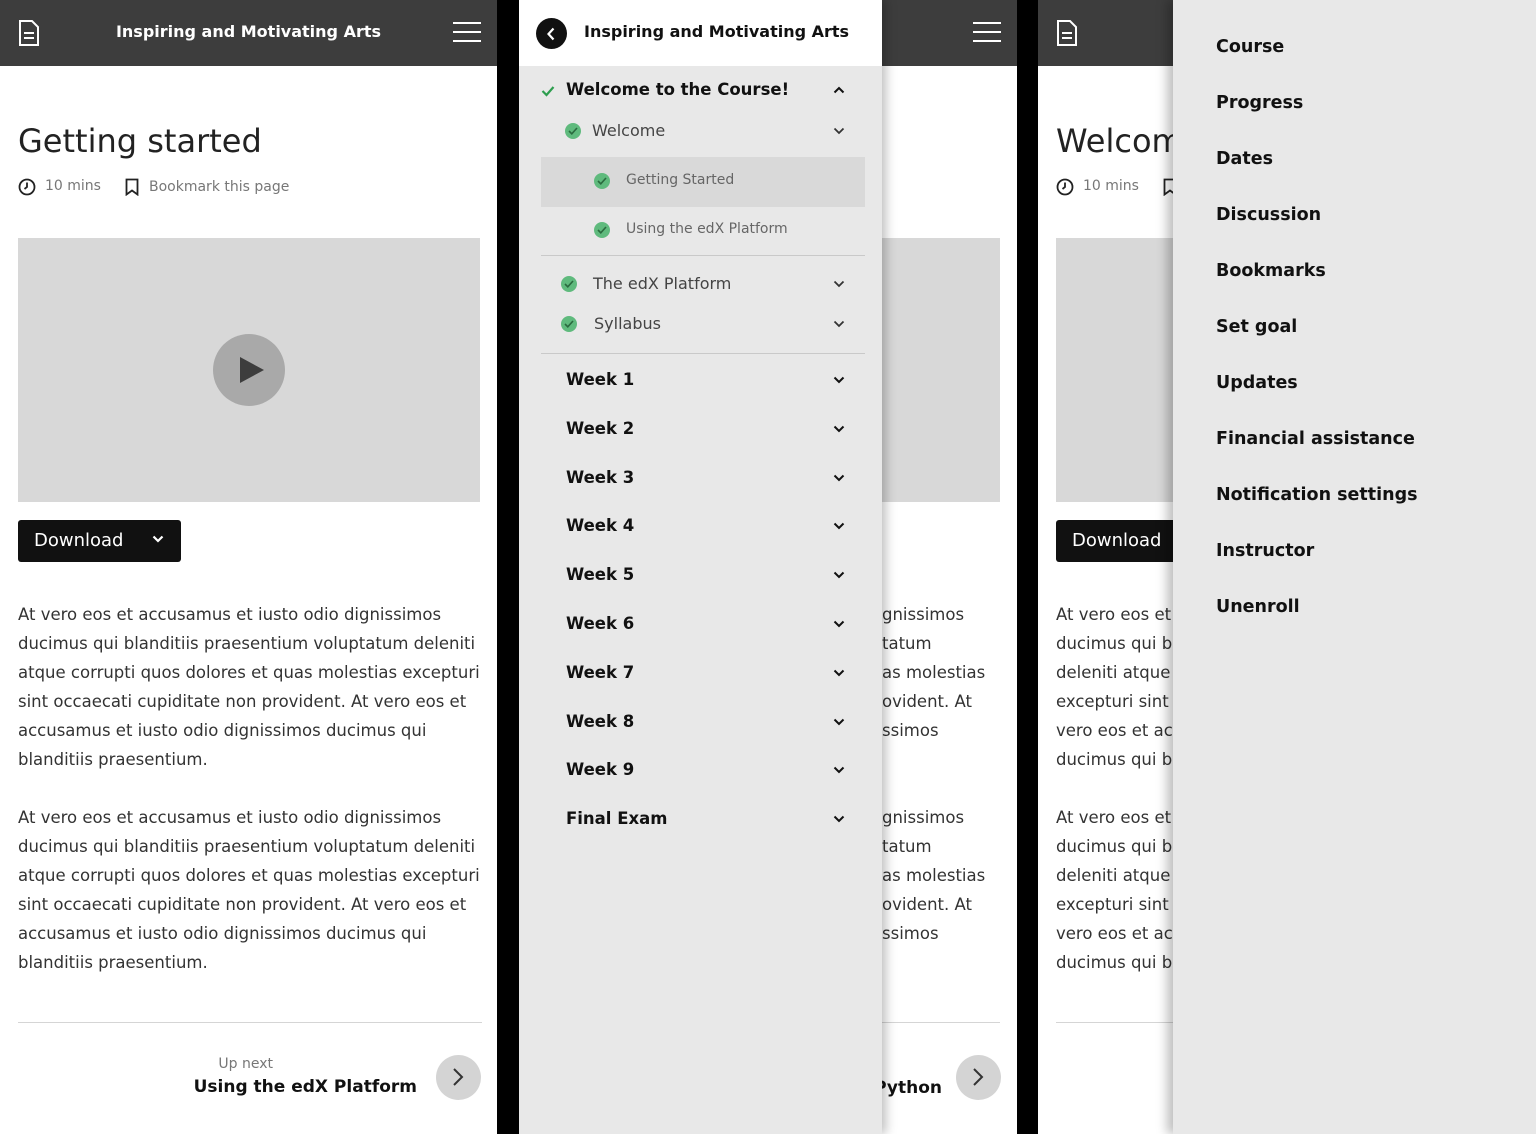 The height and width of the screenshot is (1134, 1536). What do you see at coordinates (703, 770) in the screenshot?
I see `outline-section-row: Week 9` at bounding box center [703, 770].